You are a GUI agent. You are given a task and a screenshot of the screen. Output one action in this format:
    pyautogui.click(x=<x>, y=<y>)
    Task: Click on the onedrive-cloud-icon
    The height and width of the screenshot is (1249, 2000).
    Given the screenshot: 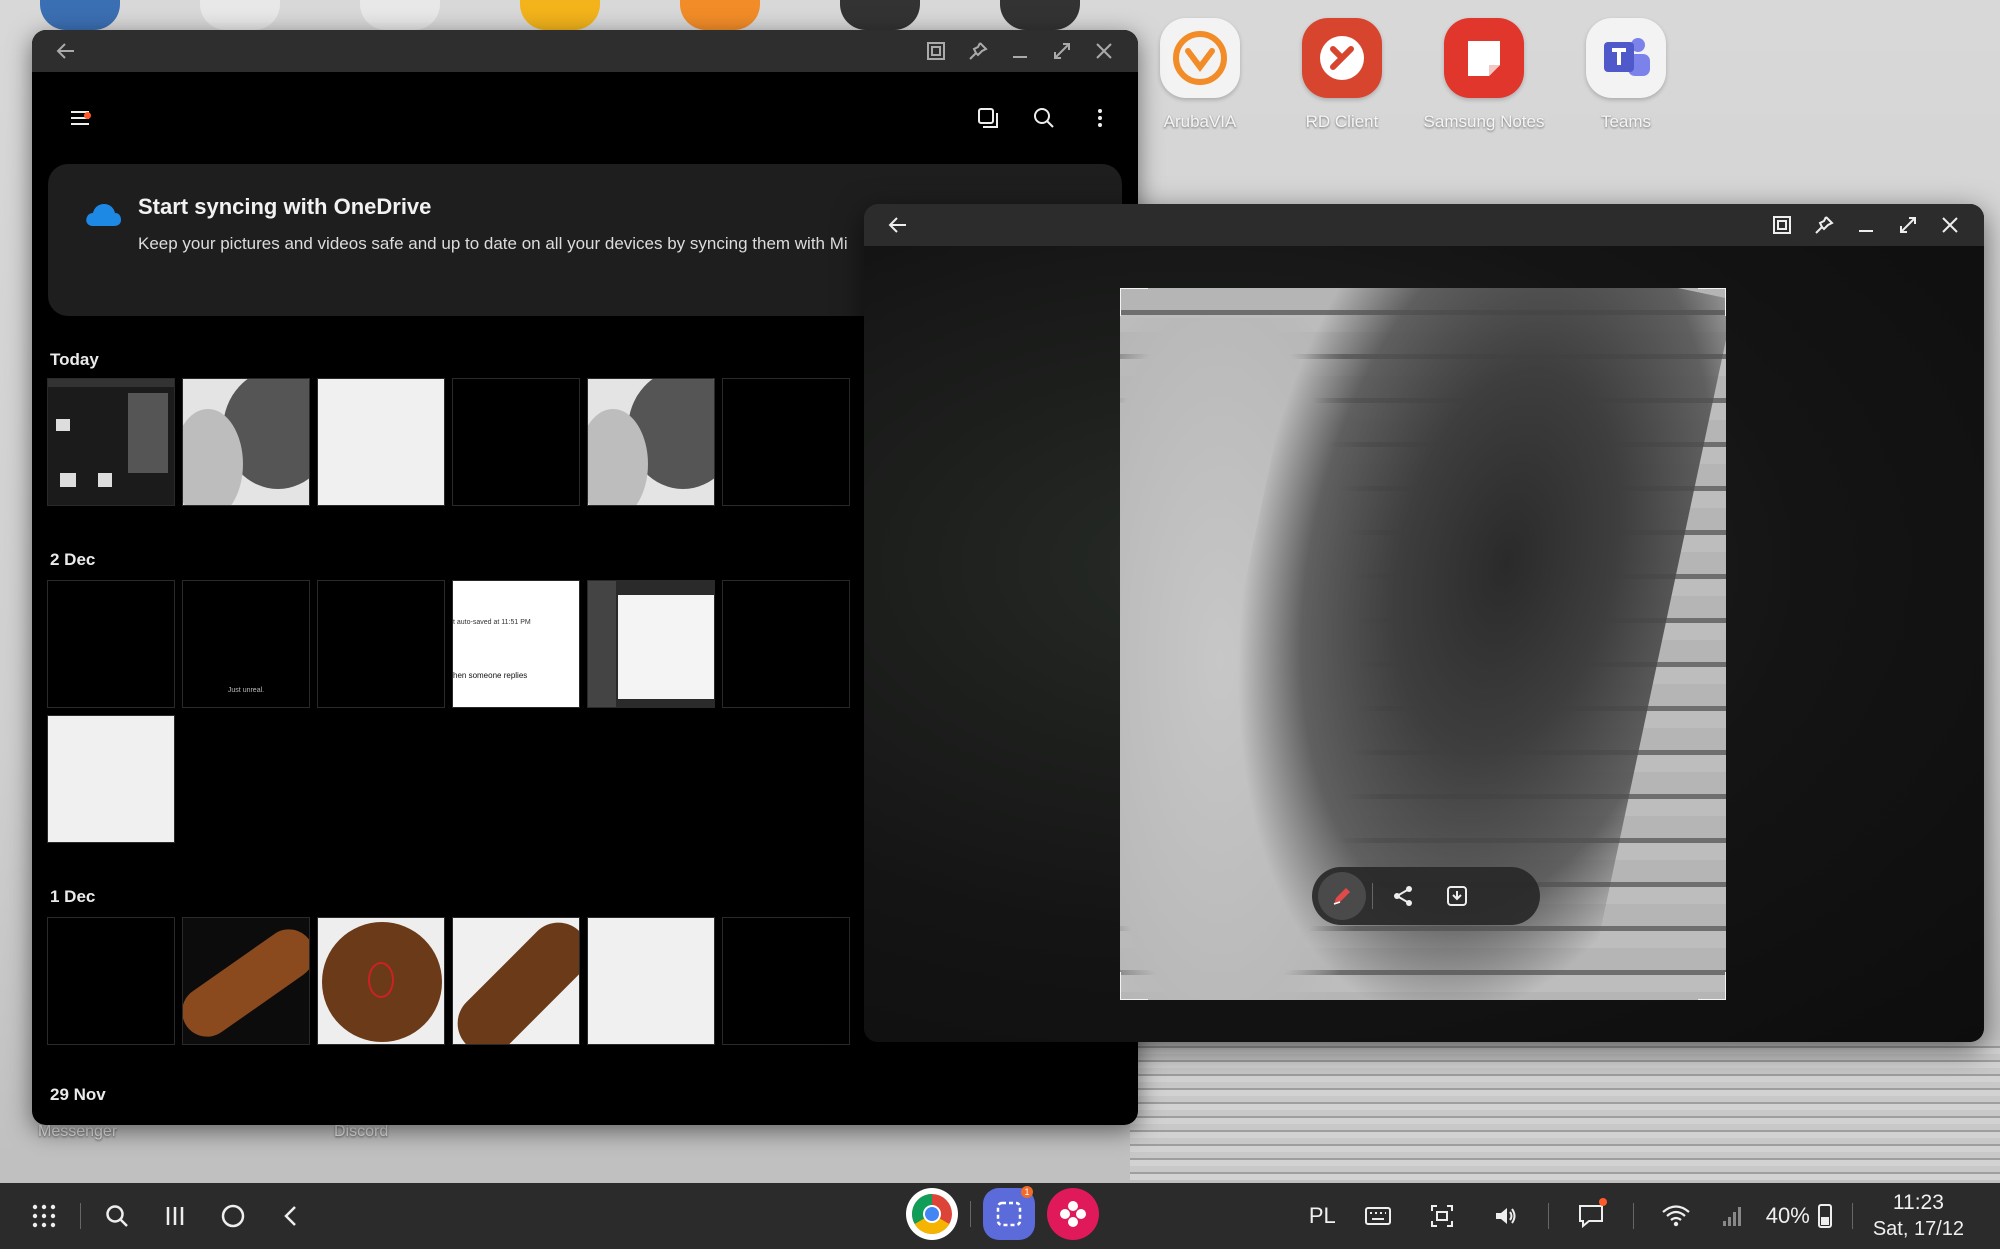 What is the action you would take?
    pyautogui.click(x=103, y=215)
    